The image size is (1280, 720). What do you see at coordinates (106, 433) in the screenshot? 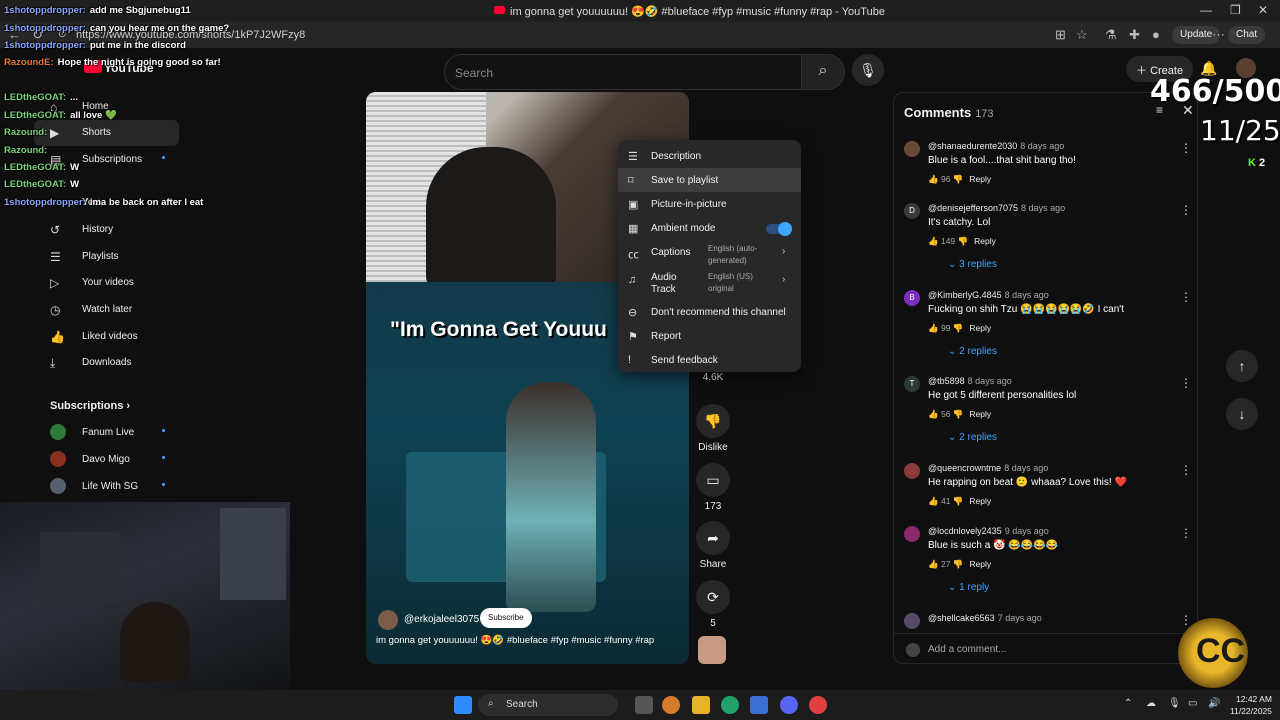
I see `subscription-item: Fanum Live` at bounding box center [106, 433].